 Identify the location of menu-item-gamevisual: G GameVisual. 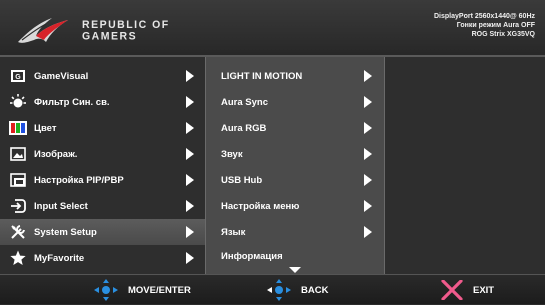
(102, 76).